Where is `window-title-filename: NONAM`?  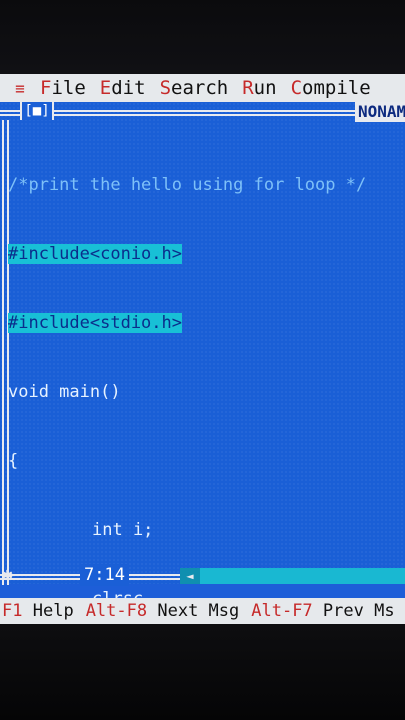 window-title-filename: NONAM is located at coordinates (380, 112).